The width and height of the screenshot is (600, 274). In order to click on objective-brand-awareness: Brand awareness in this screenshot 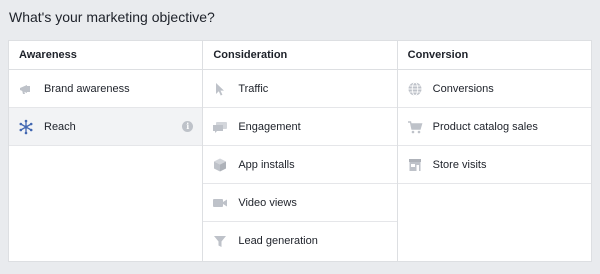, I will do `click(106, 89)`.